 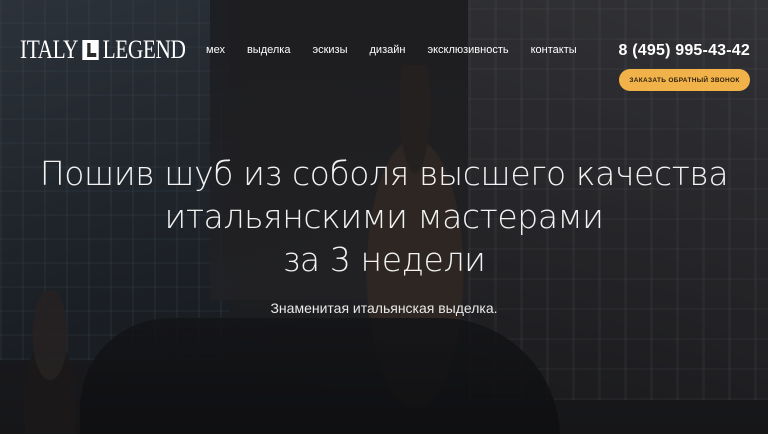 I want to click on hero-subtitle: Знаменитая итальянская выделка., so click(x=384, y=308).